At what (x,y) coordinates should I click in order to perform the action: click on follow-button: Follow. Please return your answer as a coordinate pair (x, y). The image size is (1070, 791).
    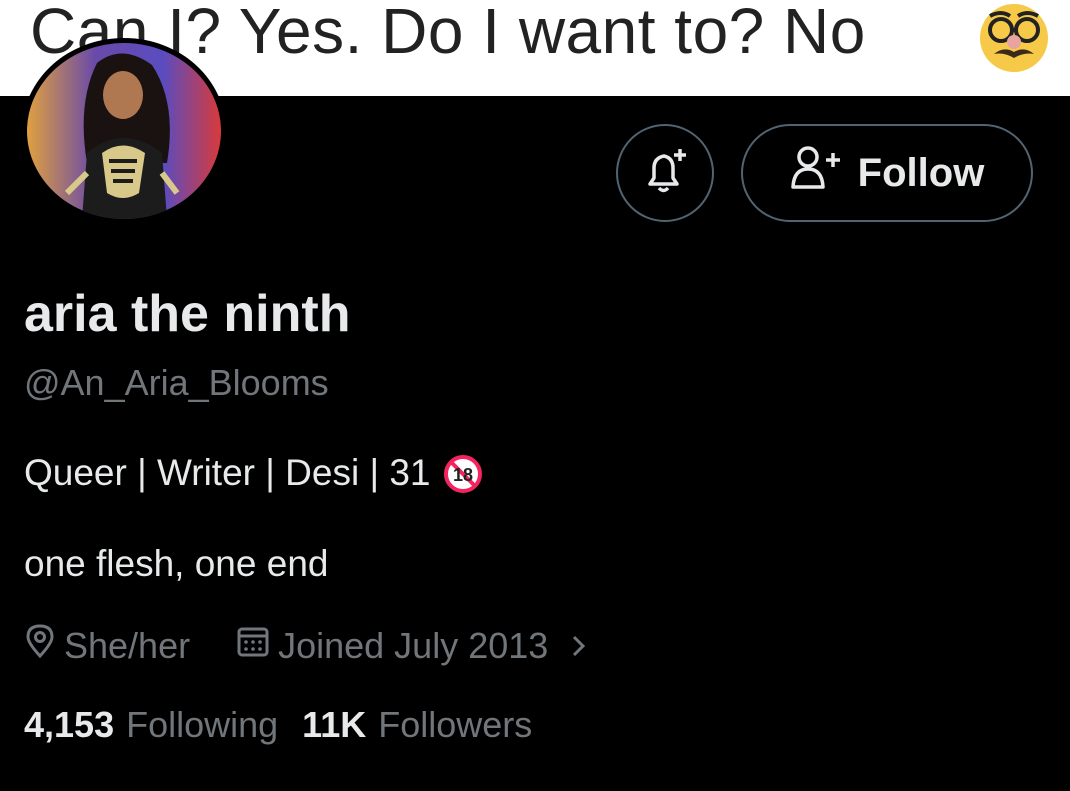
    Looking at the image, I should click on (887, 173).